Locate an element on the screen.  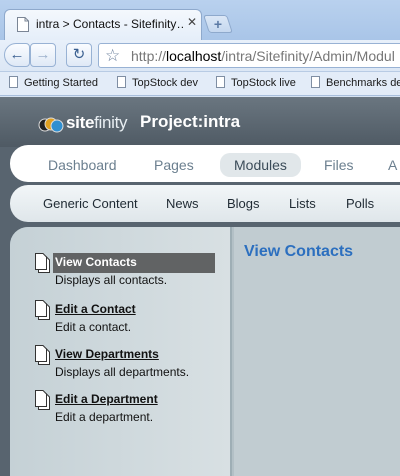
arrow-left-icon: ← is located at coordinates (17, 54).